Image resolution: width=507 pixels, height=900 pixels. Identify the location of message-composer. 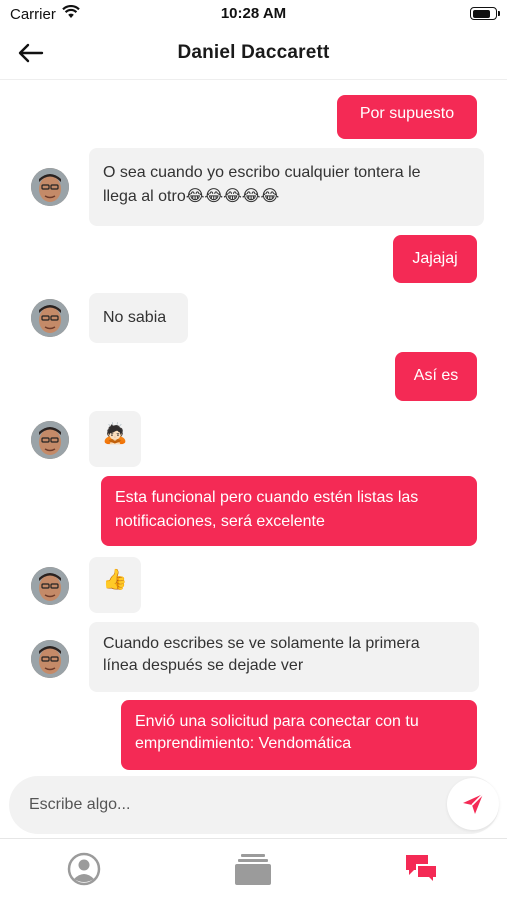
(253, 805).